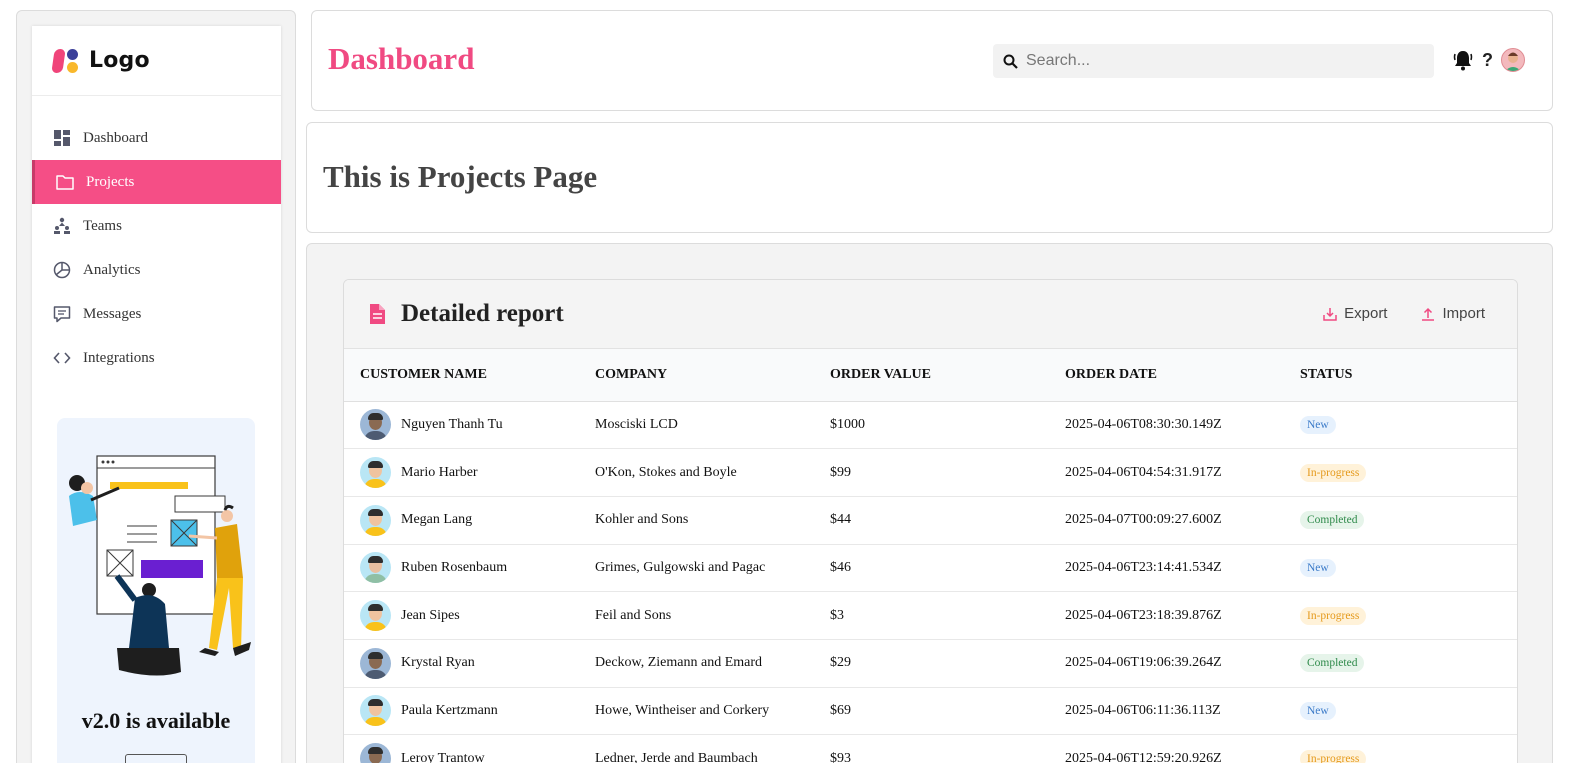 The height and width of the screenshot is (763, 1578). I want to click on pie-chart-icon, so click(62, 270).